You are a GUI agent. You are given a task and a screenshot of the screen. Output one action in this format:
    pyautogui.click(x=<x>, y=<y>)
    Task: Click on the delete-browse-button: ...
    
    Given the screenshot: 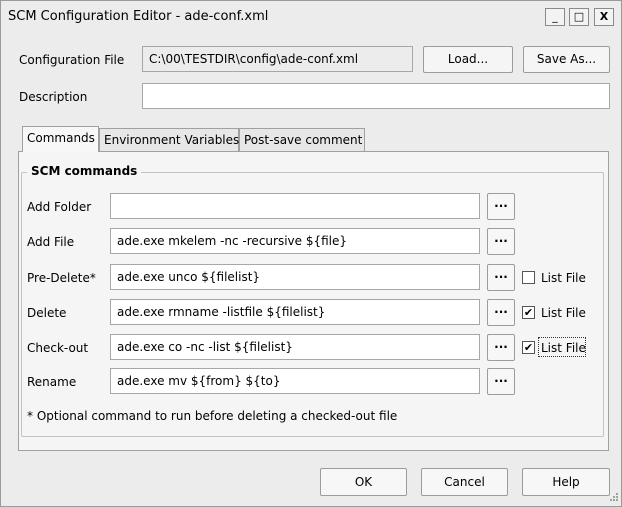 What is the action you would take?
    pyautogui.click(x=501, y=312)
    